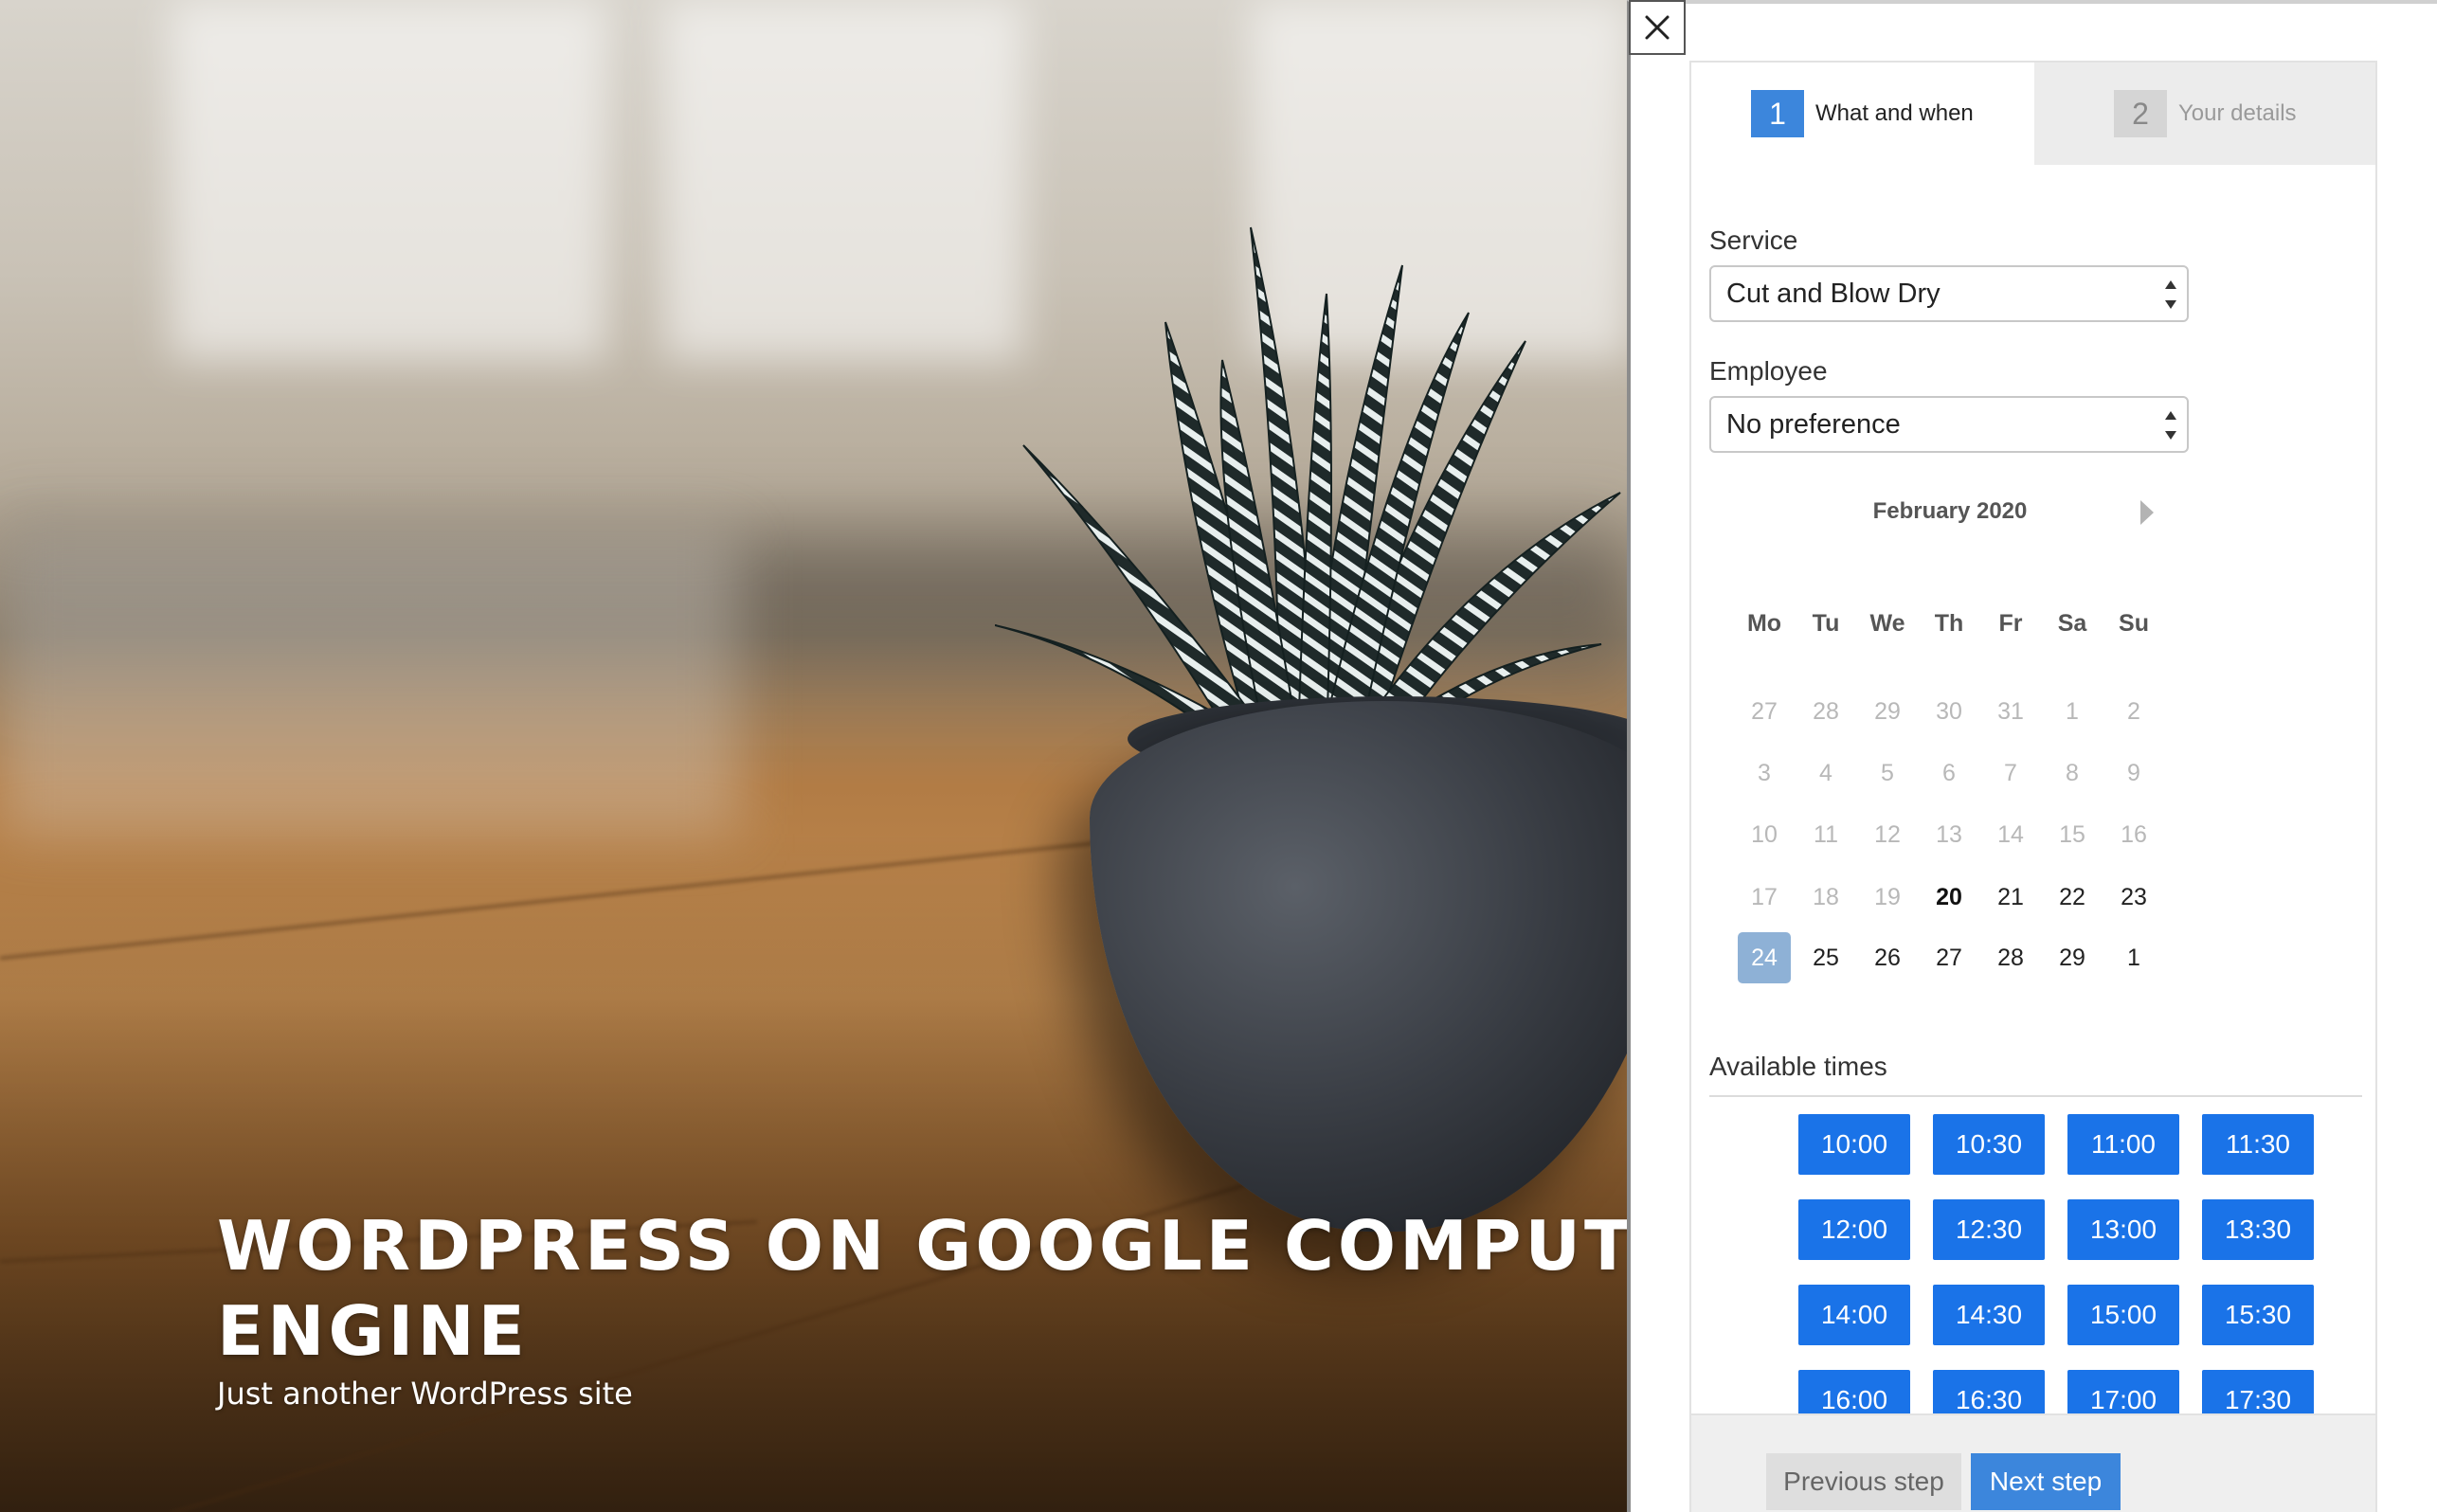  What do you see at coordinates (1798, 1066) in the screenshot?
I see `available-times-label: Available times` at bounding box center [1798, 1066].